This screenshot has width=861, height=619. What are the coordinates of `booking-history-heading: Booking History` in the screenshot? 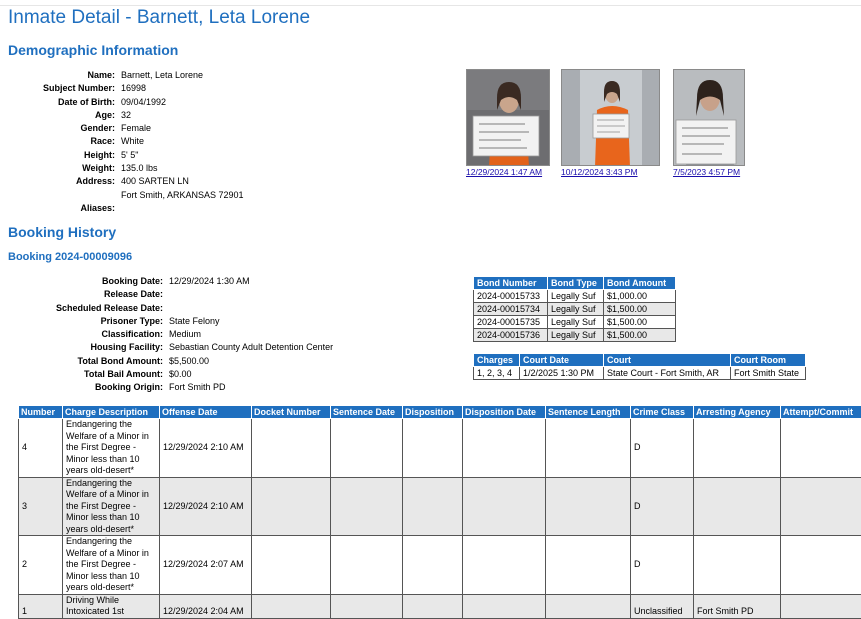 It's located at (62, 232).